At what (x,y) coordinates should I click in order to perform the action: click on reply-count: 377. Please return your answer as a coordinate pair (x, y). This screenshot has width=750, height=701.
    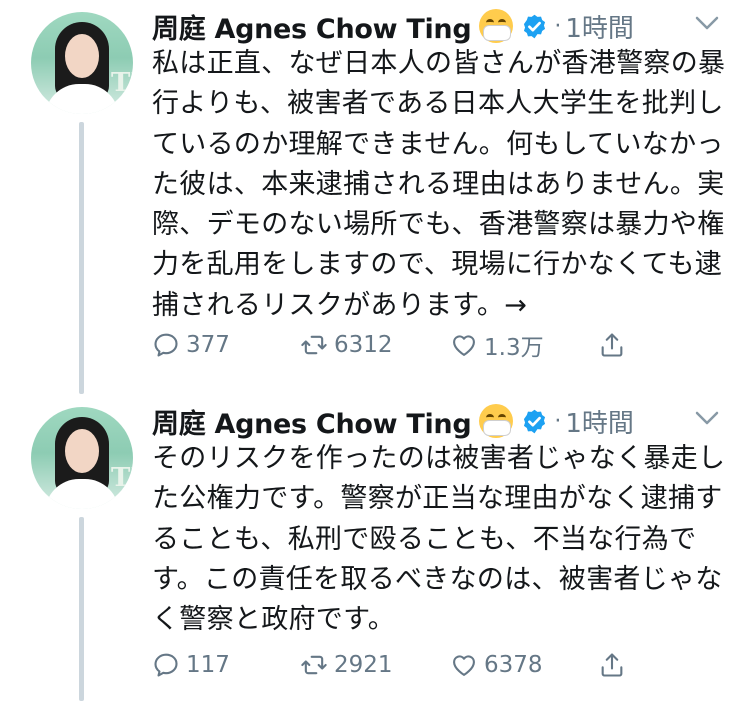
    Looking at the image, I should click on (208, 345).